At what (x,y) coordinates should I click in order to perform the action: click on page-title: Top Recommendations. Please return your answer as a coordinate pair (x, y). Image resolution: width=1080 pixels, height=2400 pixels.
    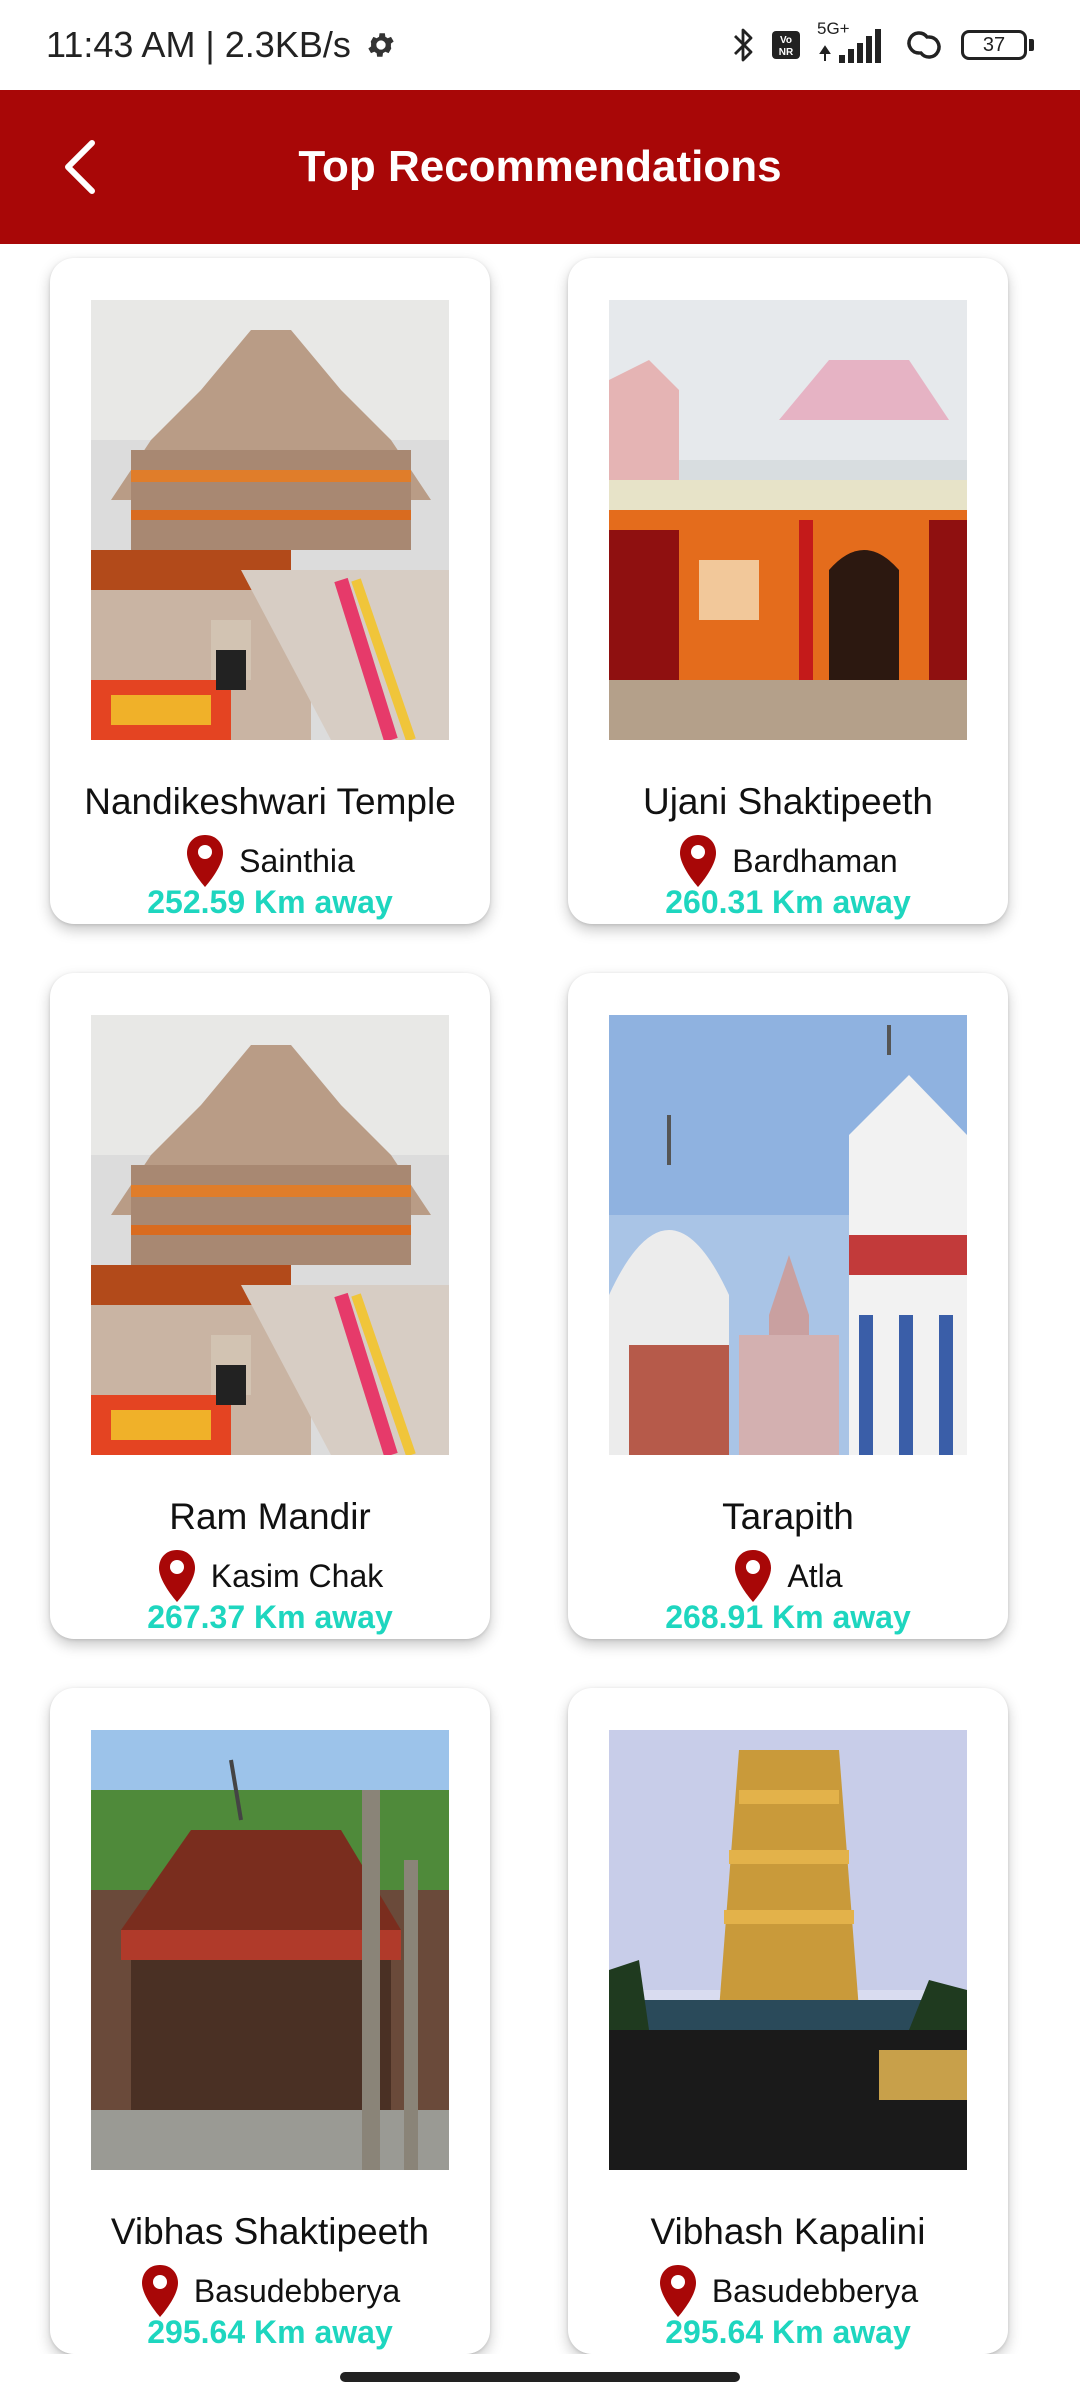
    Looking at the image, I should click on (540, 166).